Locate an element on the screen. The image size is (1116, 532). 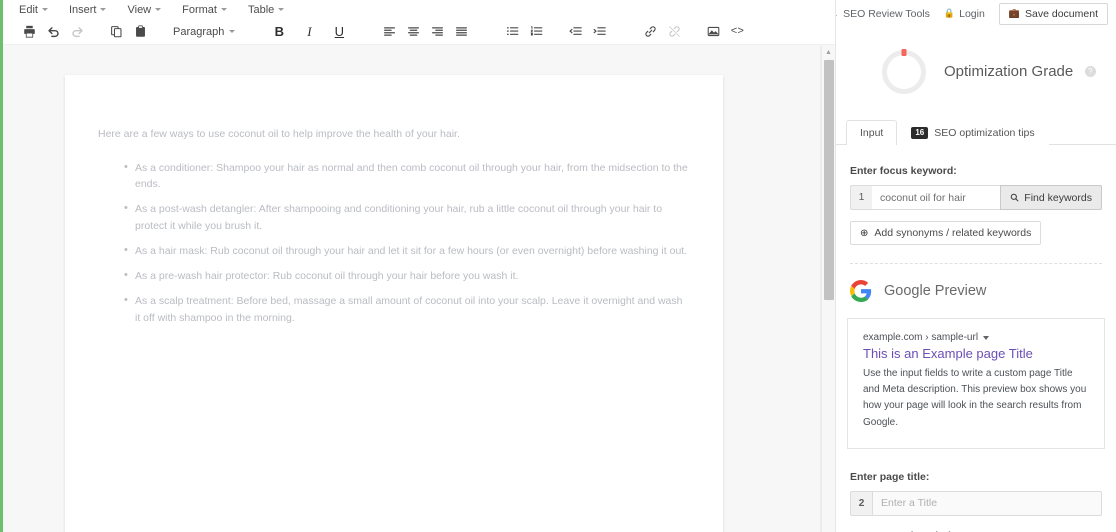
page-title-row: 2 Enter a Title is located at coordinates (976, 503).